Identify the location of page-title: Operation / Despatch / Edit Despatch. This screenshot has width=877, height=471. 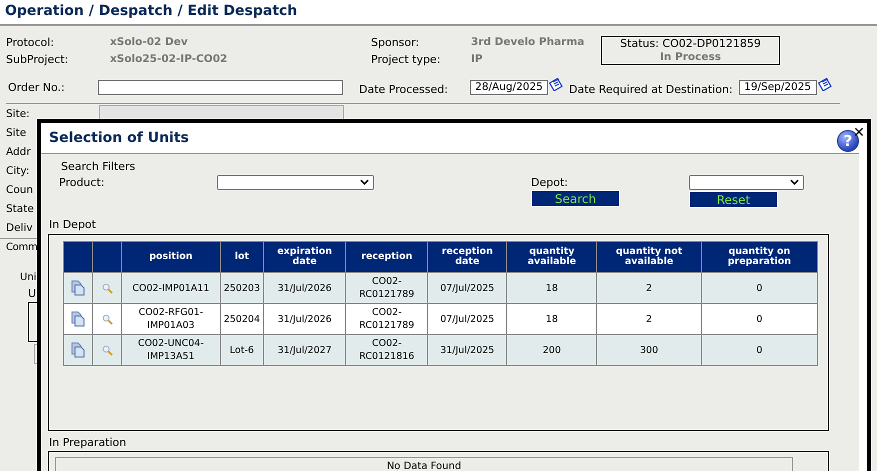
(438, 13).